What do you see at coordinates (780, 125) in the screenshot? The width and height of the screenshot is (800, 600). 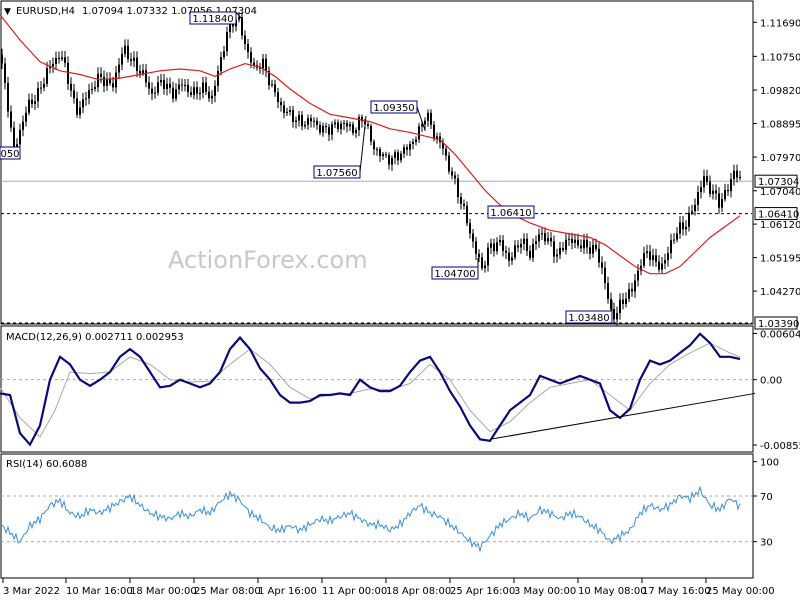 I see `price-tick-label: 1.08895` at bounding box center [780, 125].